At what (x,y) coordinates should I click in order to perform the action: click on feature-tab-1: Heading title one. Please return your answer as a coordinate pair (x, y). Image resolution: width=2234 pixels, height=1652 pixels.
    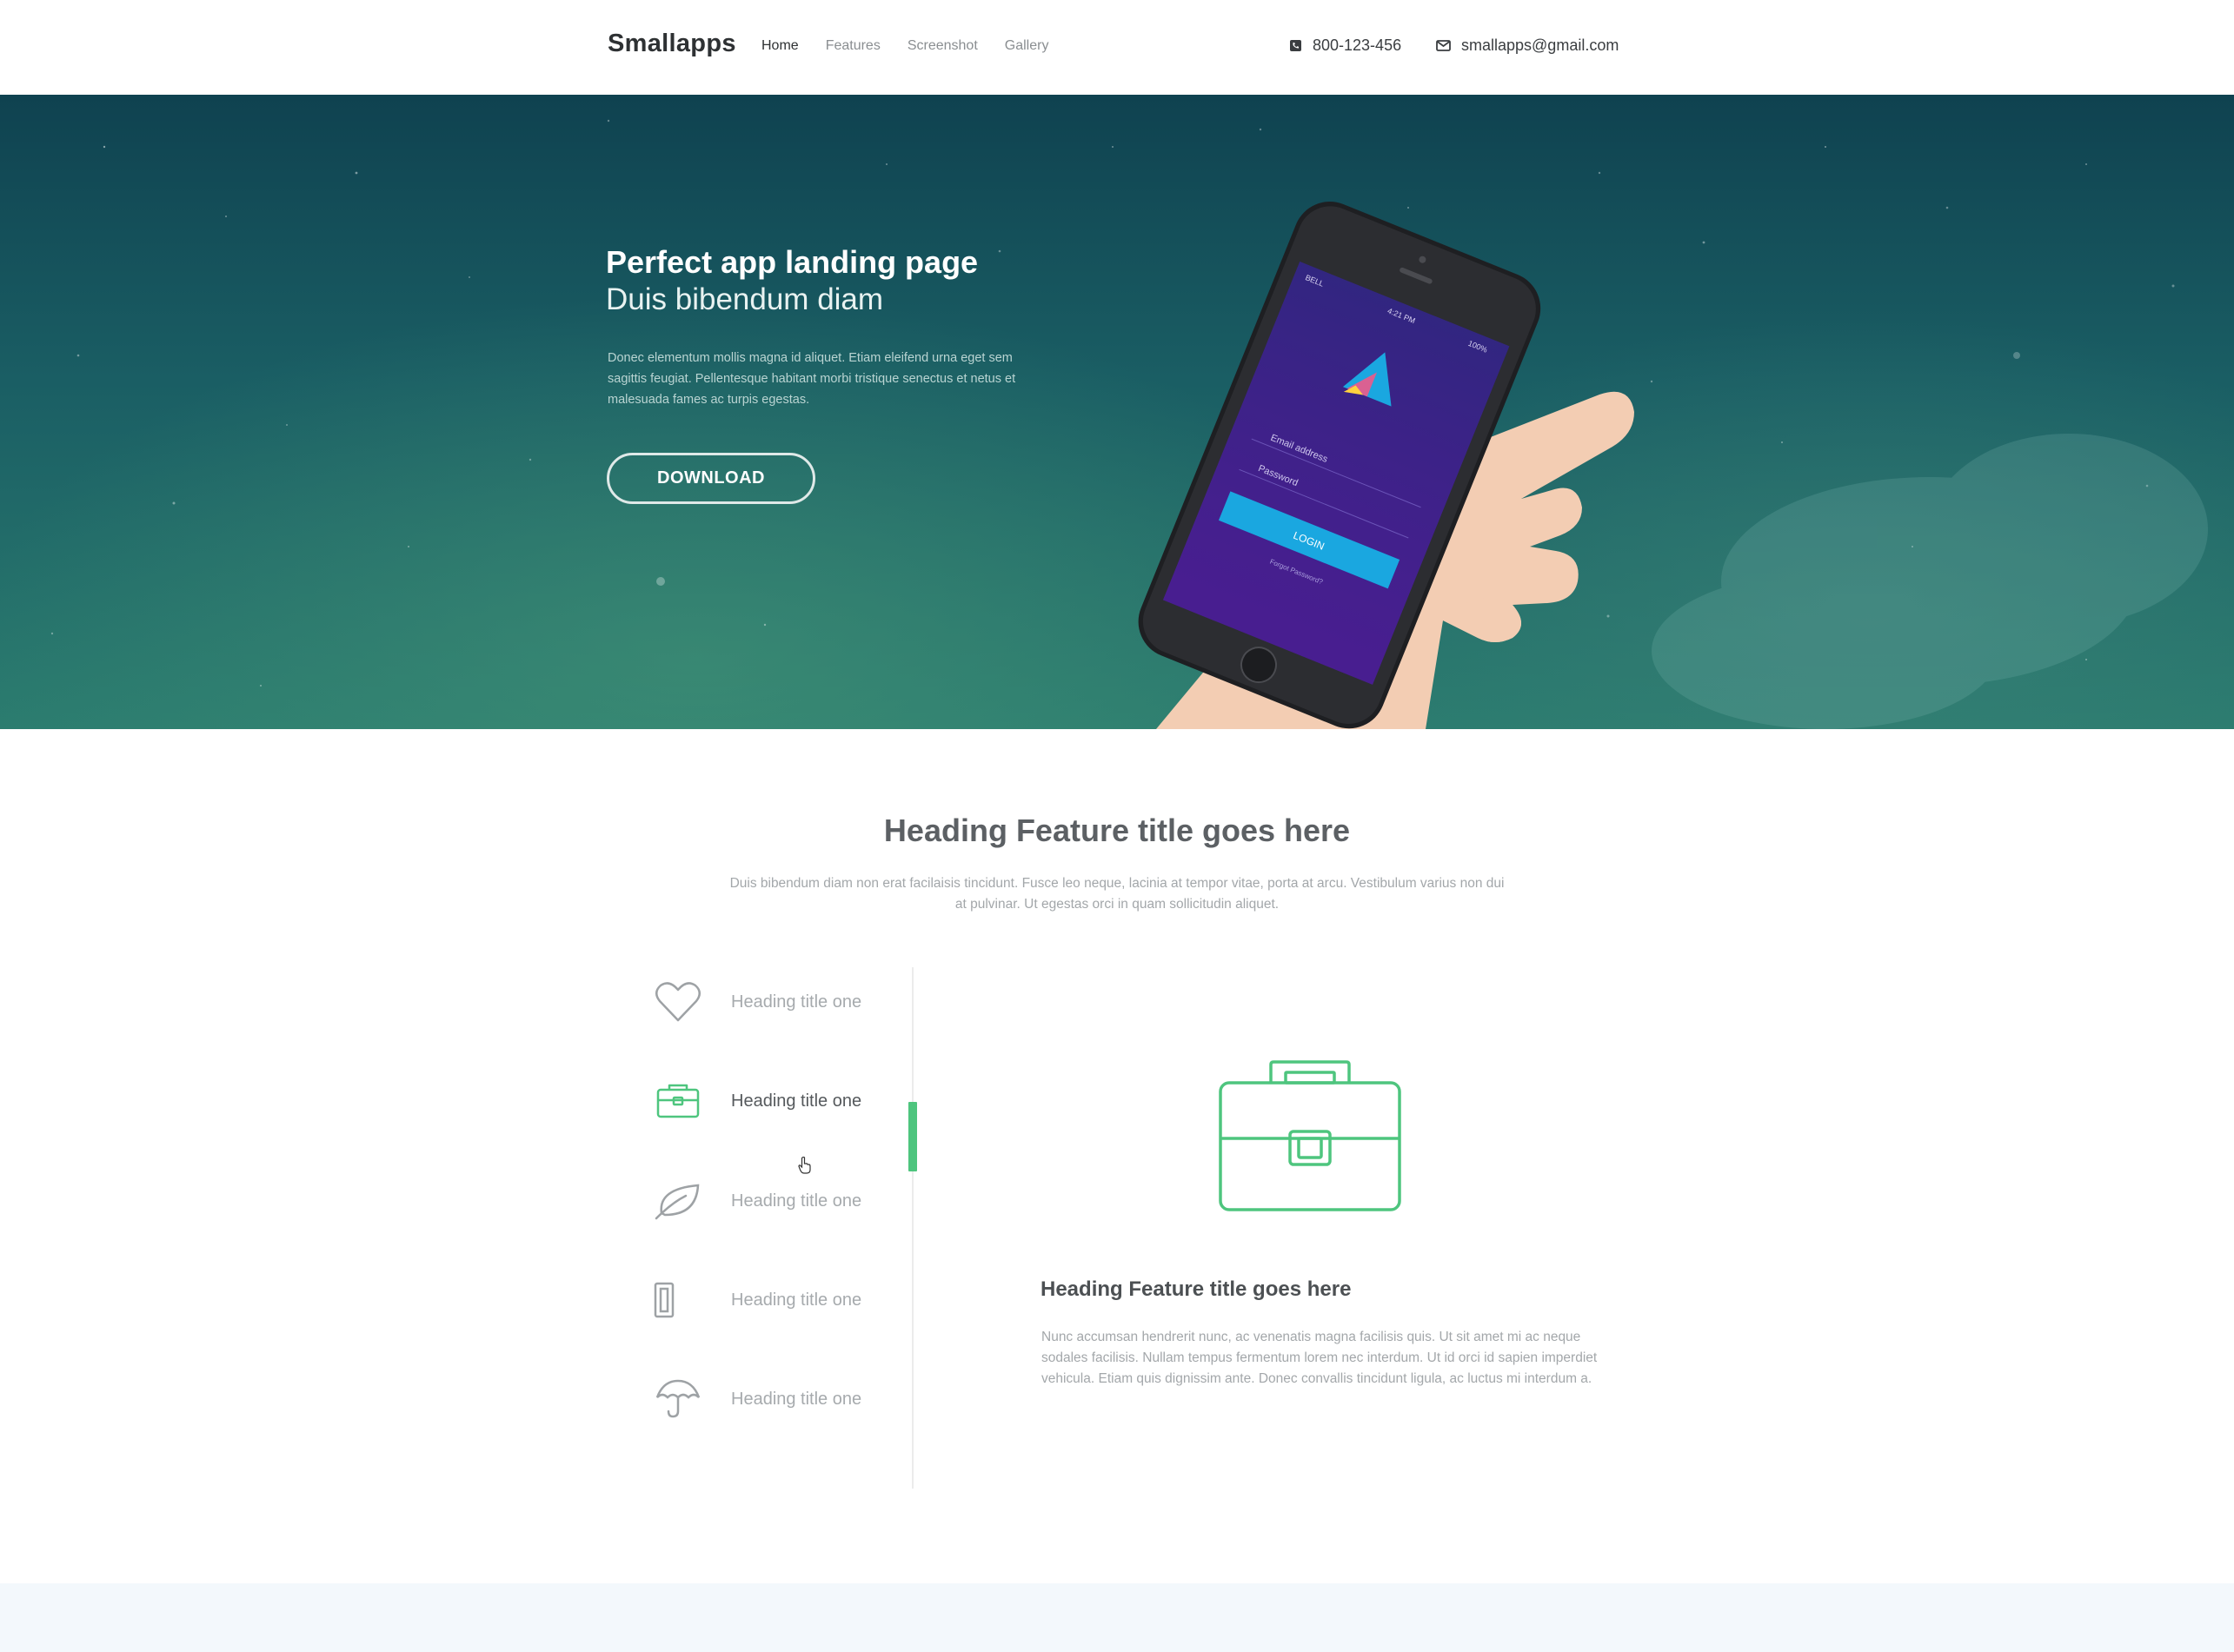
    Looking at the image, I should click on (769, 1002).